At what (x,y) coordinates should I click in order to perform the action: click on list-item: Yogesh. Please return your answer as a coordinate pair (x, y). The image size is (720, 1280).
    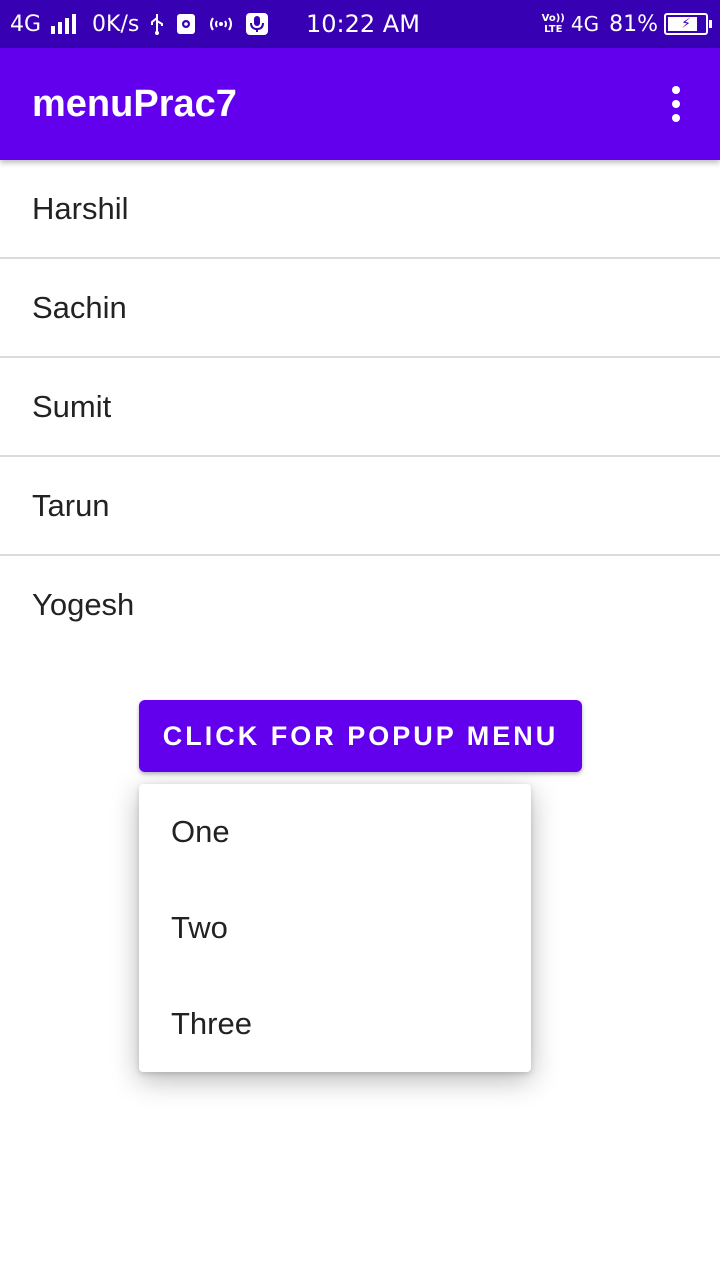
    Looking at the image, I should click on (360, 604).